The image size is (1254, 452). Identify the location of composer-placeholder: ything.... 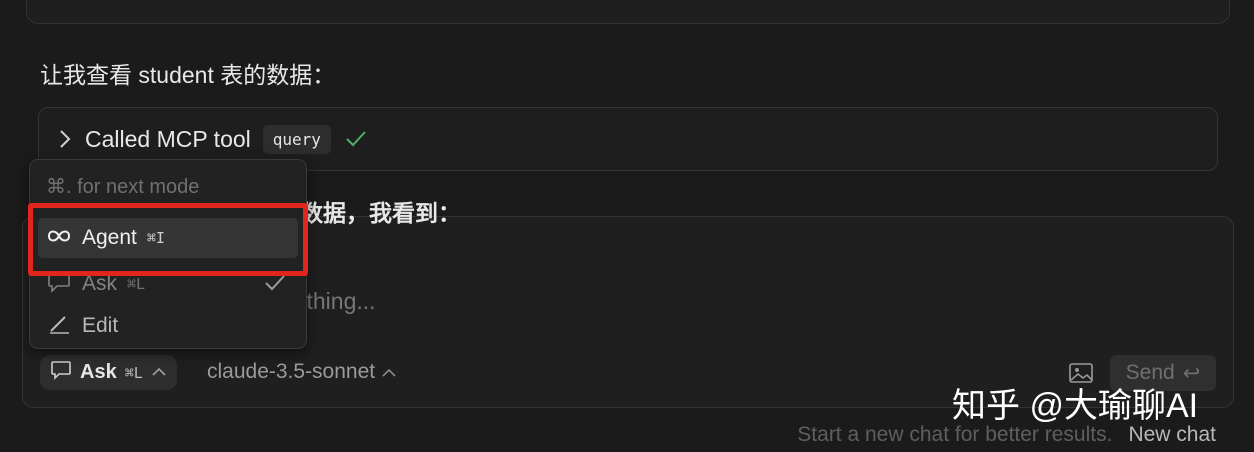
(335, 301).